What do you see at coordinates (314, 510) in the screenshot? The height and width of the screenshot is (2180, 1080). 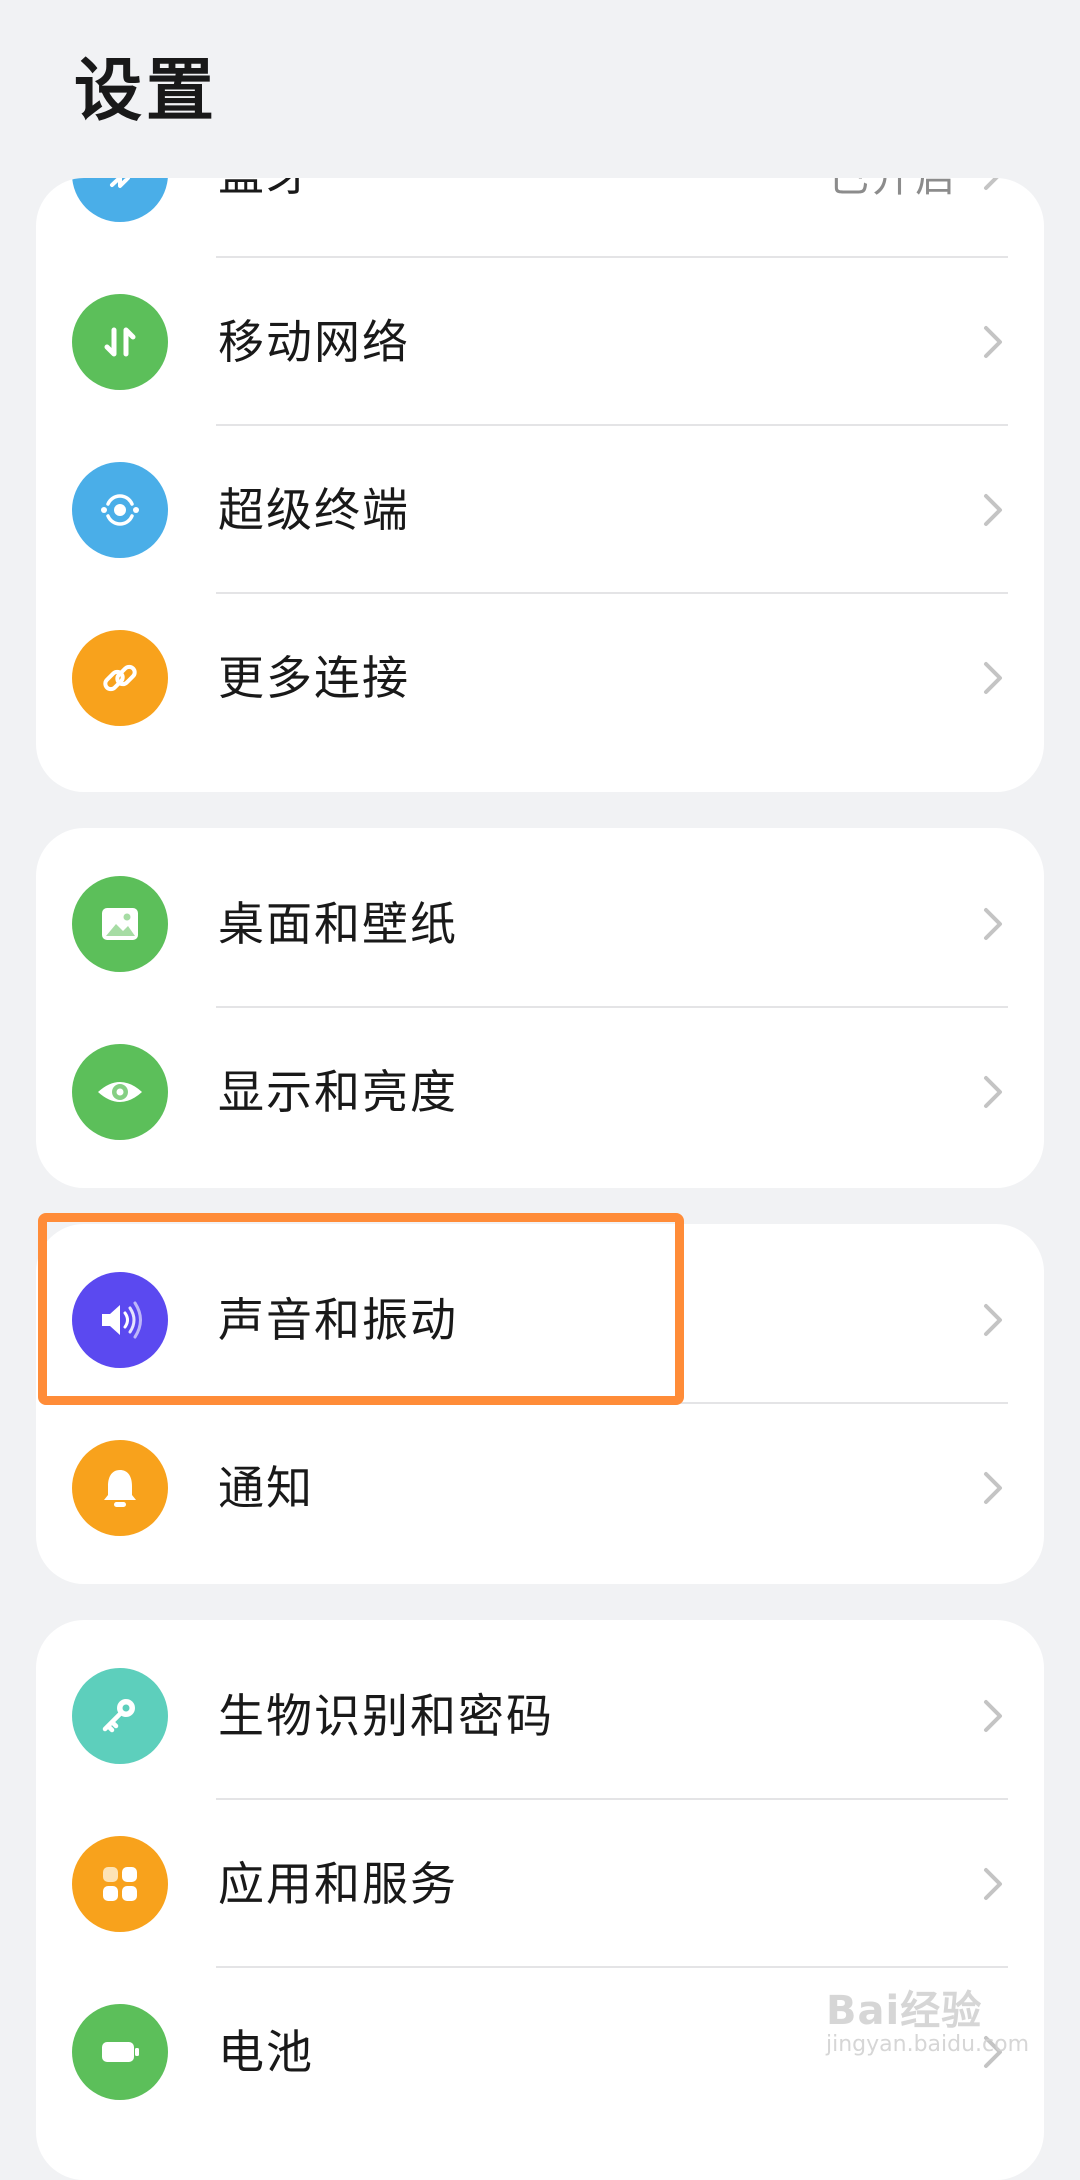 I see `settings-item-label: 超级终端` at bounding box center [314, 510].